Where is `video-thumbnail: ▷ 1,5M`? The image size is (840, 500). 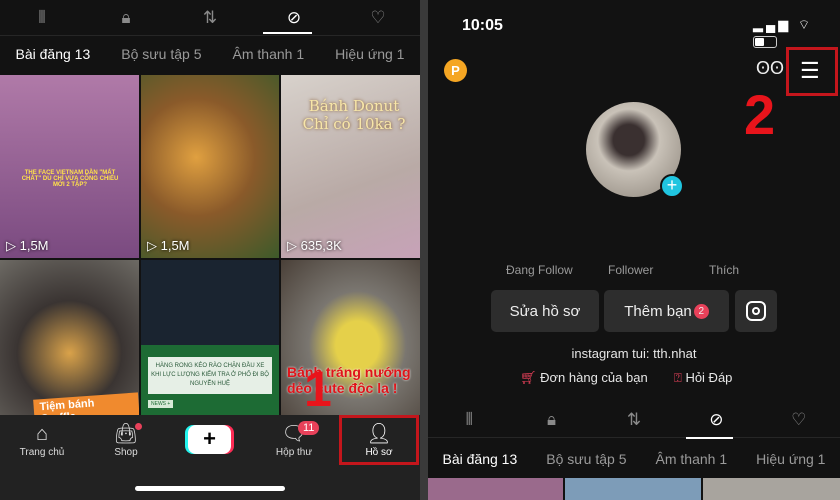 video-thumbnail: ▷ 1,5M is located at coordinates (210, 166).